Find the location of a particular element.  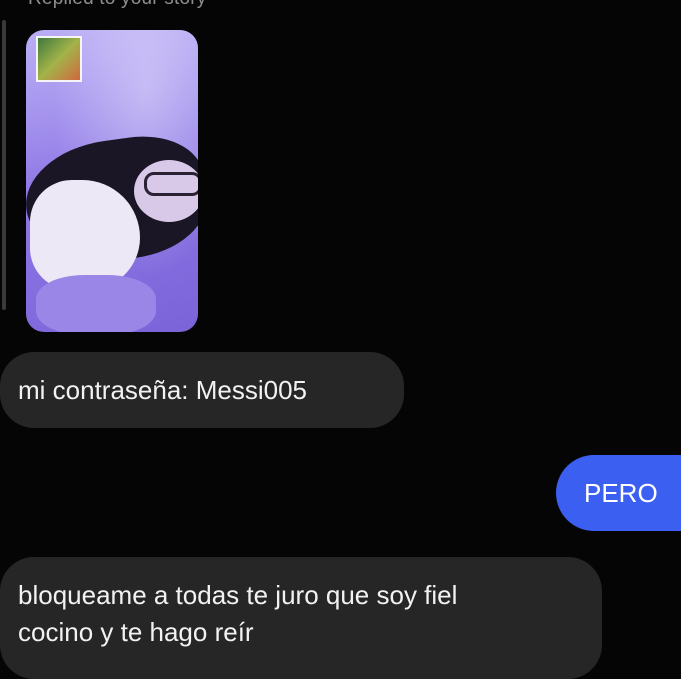

story-arm-shape is located at coordinates (96, 303).